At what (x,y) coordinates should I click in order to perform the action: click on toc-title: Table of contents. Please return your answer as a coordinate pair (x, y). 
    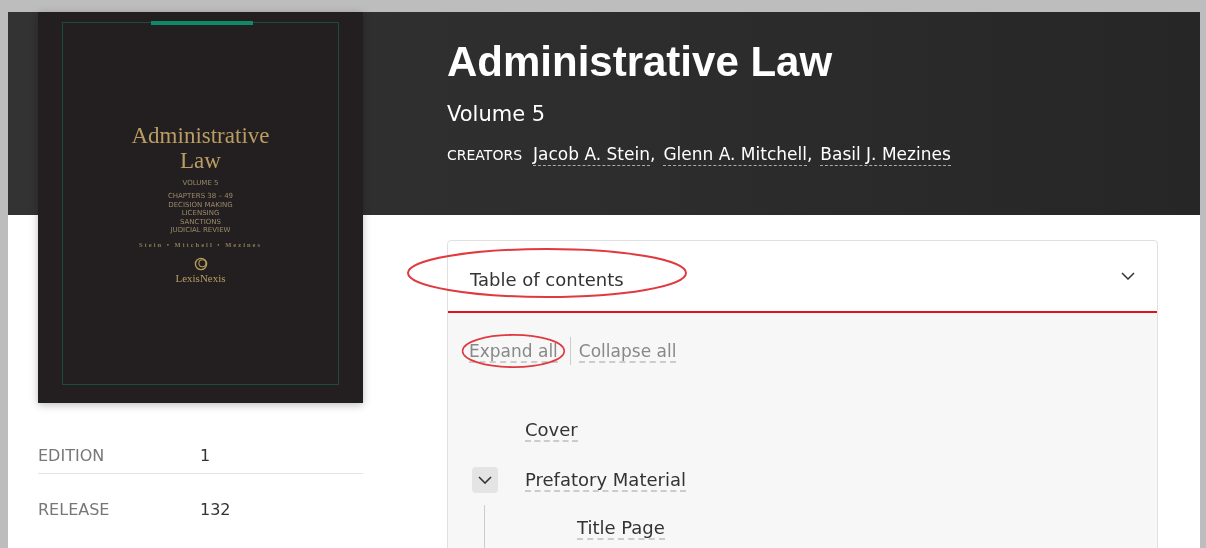
    Looking at the image, I should click on (547, 279).